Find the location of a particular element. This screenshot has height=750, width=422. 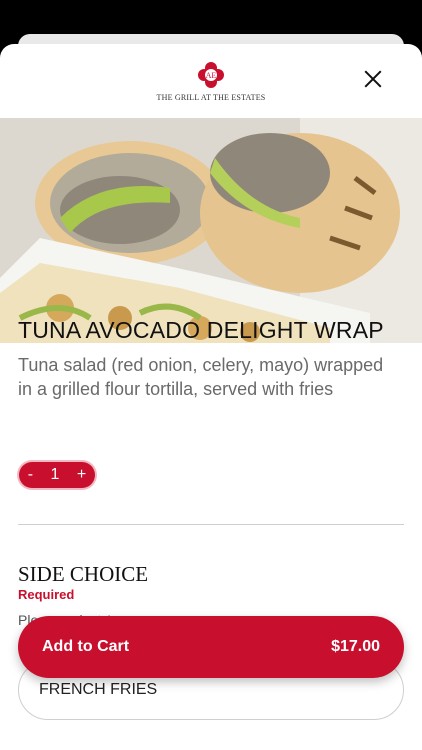

quantity-stepper: - 1 + is located at coordinates (57, 475).